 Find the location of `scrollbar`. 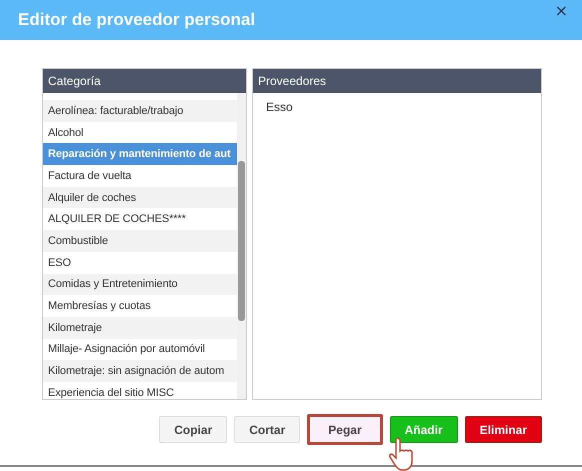

scrollbar is located at coordinates (241, 246).